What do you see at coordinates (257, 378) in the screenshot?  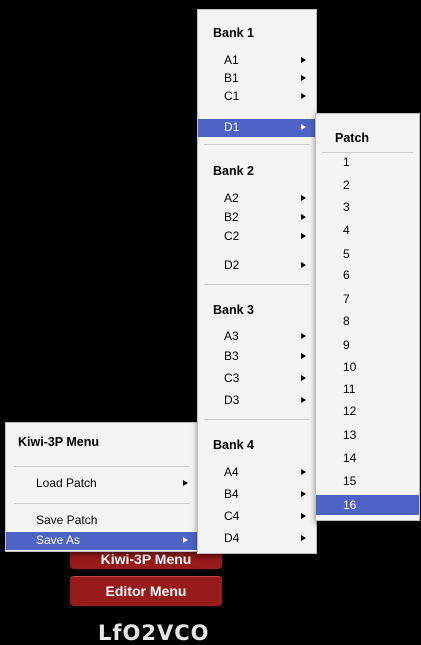 I see `bank-item-c3: C3` at bounding box center [257, 378].